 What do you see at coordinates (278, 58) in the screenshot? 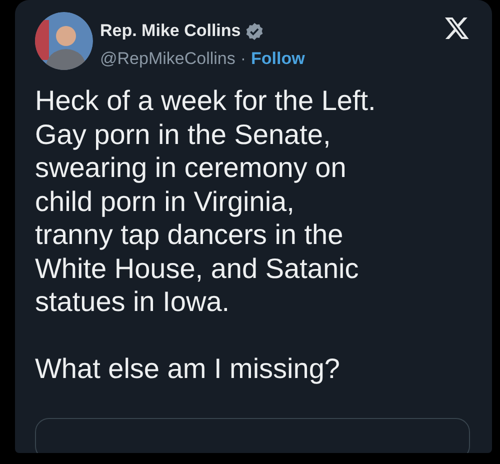
I see `follow-link: Follow` at bounding box center [278, 58].